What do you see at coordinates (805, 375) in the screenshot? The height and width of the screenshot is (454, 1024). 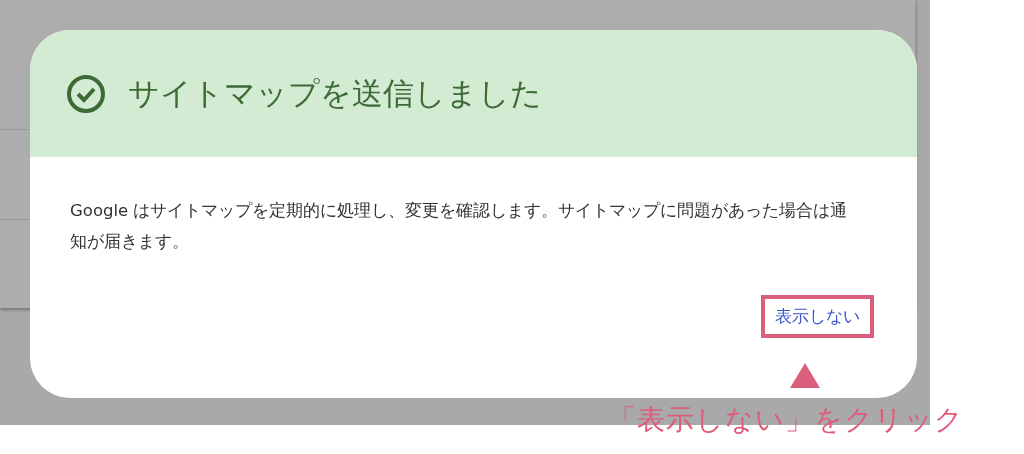 I see `pointer-triangle-icon` at bounding box center [805, 375].